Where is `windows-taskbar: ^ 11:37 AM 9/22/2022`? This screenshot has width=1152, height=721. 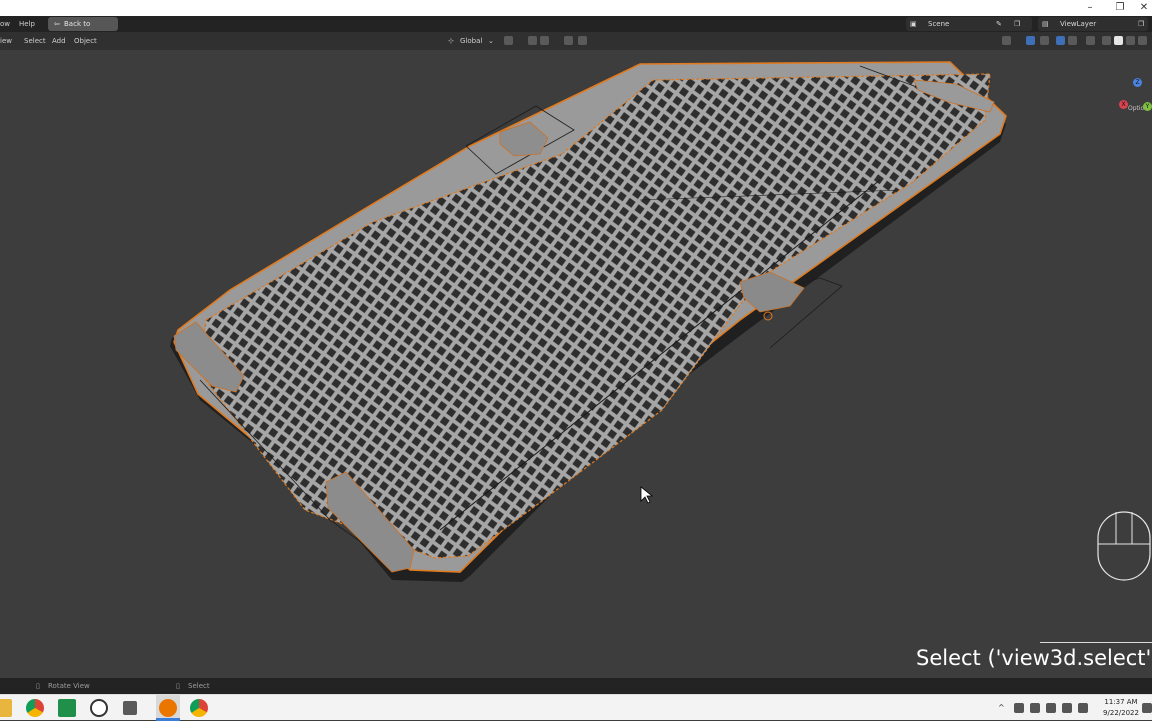 windows-taskbar: ^ 11:37 AM 9/22/2022 is located at coordinates (576, 707).